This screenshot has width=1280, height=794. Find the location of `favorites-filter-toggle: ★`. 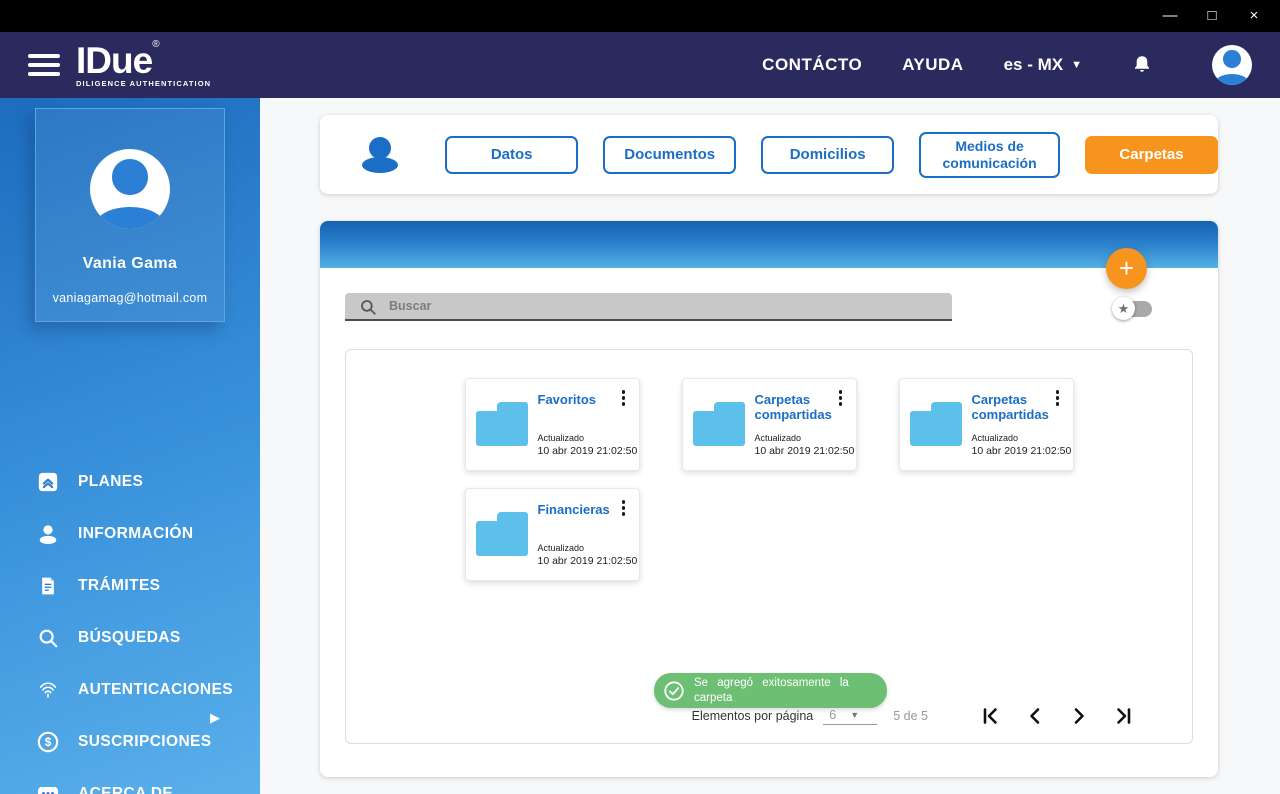

favorites-filter-toggle: ★ is located at coordinates (1132, 309).